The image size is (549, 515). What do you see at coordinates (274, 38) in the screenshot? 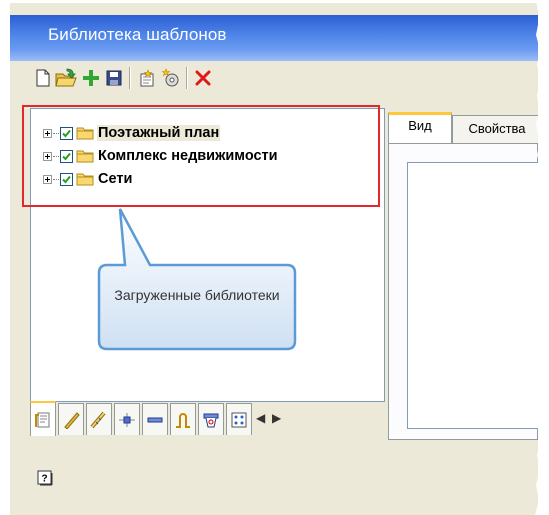
I see `title-bar: Библиотека шаблонов` at bounding box center [274, 38].